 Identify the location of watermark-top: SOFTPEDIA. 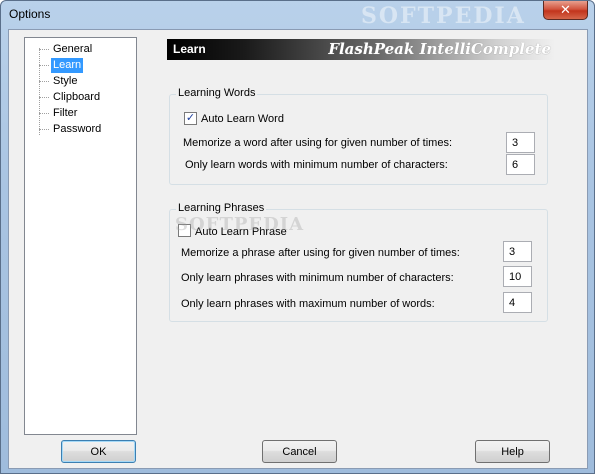
(443, 16).